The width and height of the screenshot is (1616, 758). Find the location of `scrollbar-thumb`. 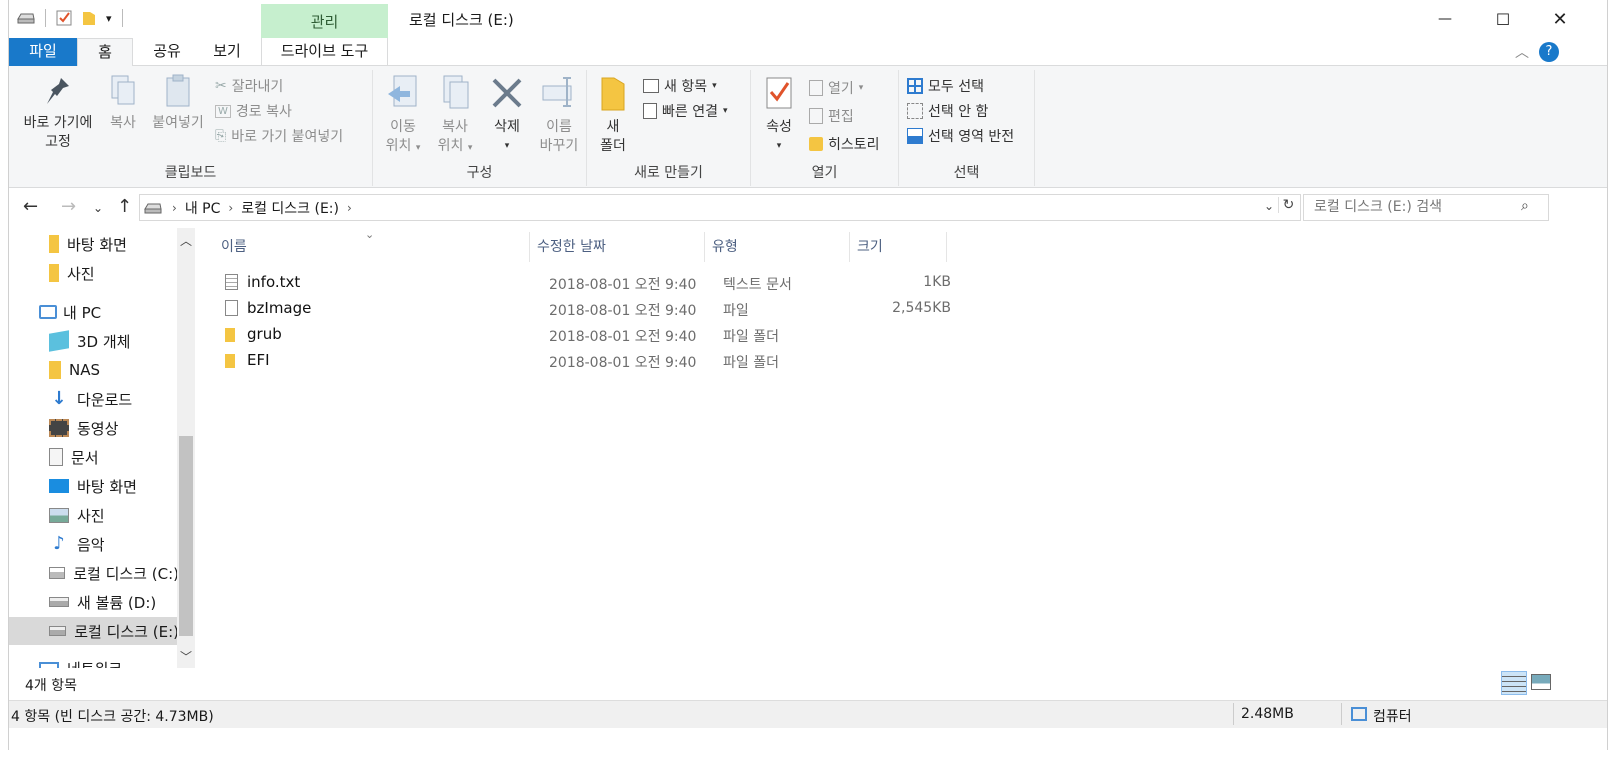

scrollbar-thumb is located at coordinates (186, 536).